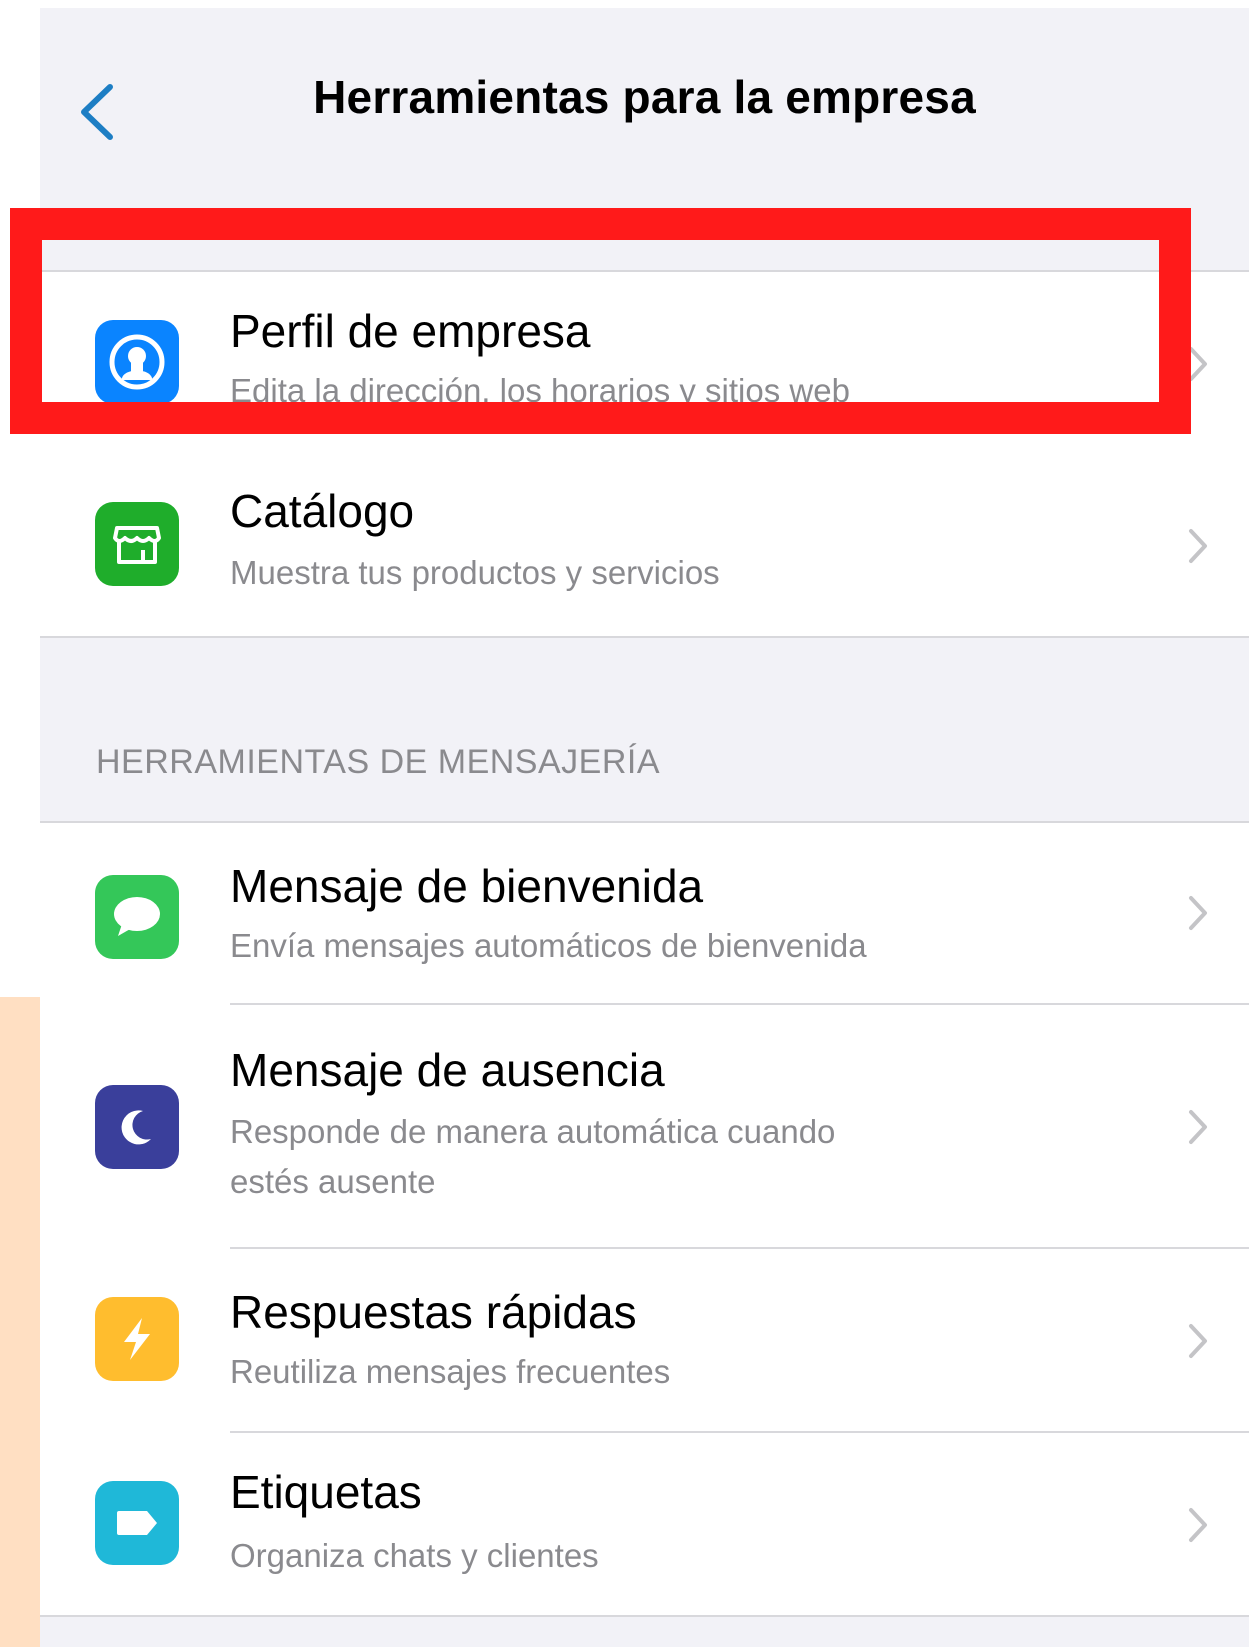 The height and width of the screenshot is (1647, 1249). I want to click on list-item-subtitle: Organiza chats y clientes, so click(414, 1555).